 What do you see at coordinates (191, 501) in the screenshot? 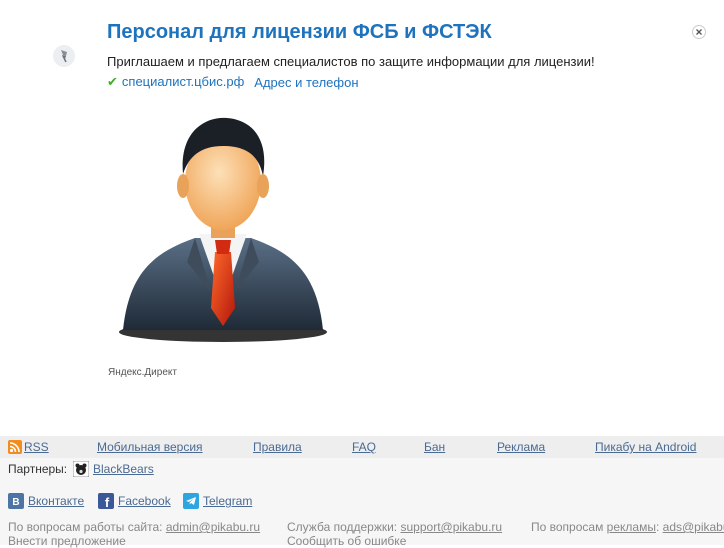
I see `telegram-icon` at bounding box center [191, 501].